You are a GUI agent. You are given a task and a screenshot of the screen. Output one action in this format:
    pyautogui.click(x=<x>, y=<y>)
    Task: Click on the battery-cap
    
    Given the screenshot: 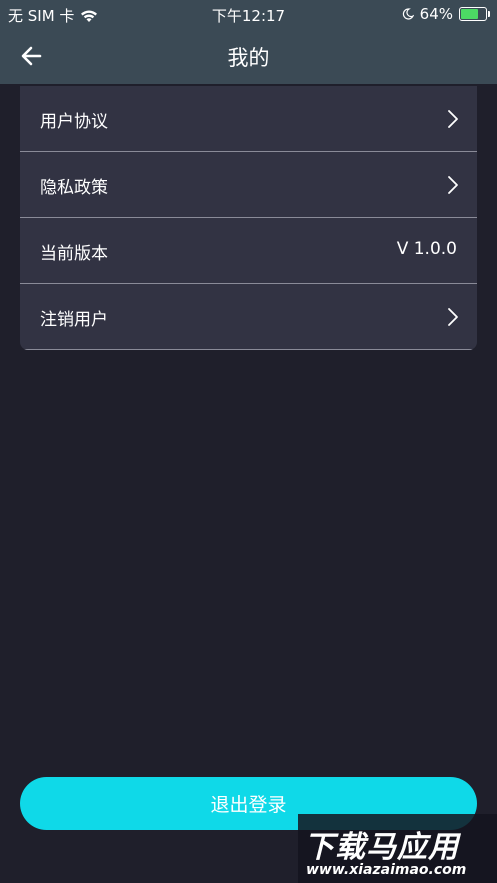 What is the action you would take?
    pyautogui.click(x=489, y=14)
    